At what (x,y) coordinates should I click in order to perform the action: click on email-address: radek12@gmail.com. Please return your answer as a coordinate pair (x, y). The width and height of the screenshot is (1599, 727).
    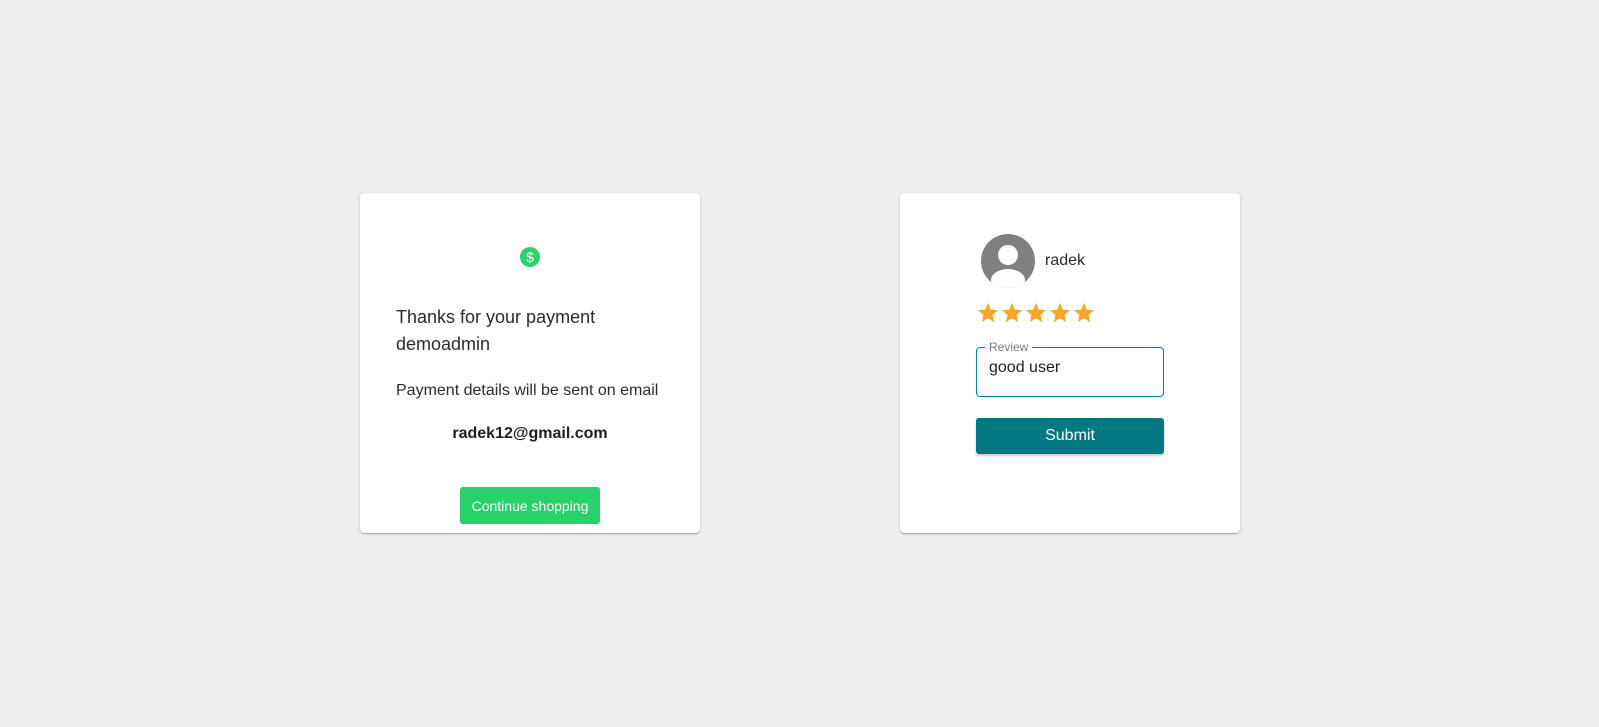
    Looking at the image, I should click on (530, 433).